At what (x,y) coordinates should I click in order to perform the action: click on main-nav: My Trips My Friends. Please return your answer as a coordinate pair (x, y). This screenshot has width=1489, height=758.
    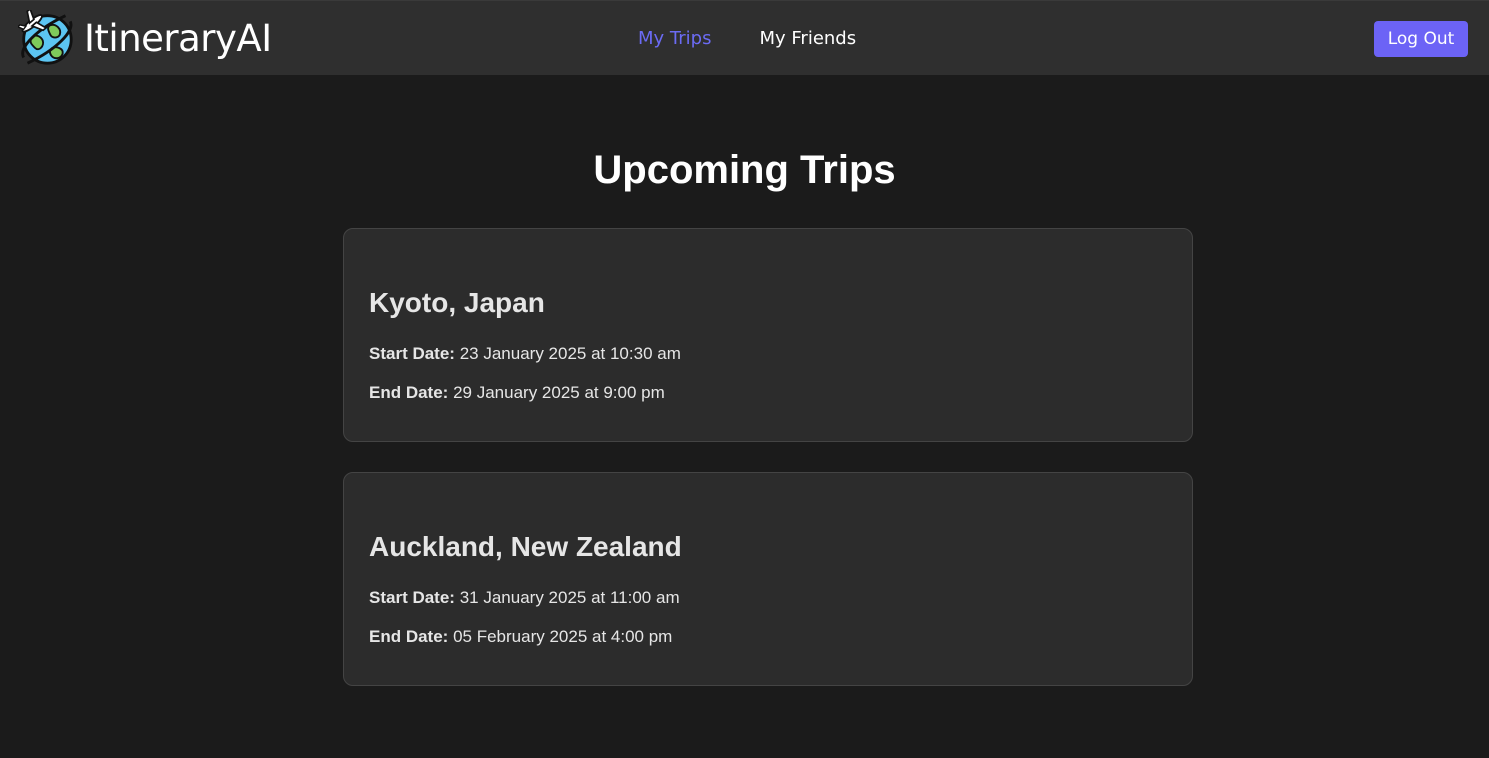
    Looking at the image, I should click on (747, 38).